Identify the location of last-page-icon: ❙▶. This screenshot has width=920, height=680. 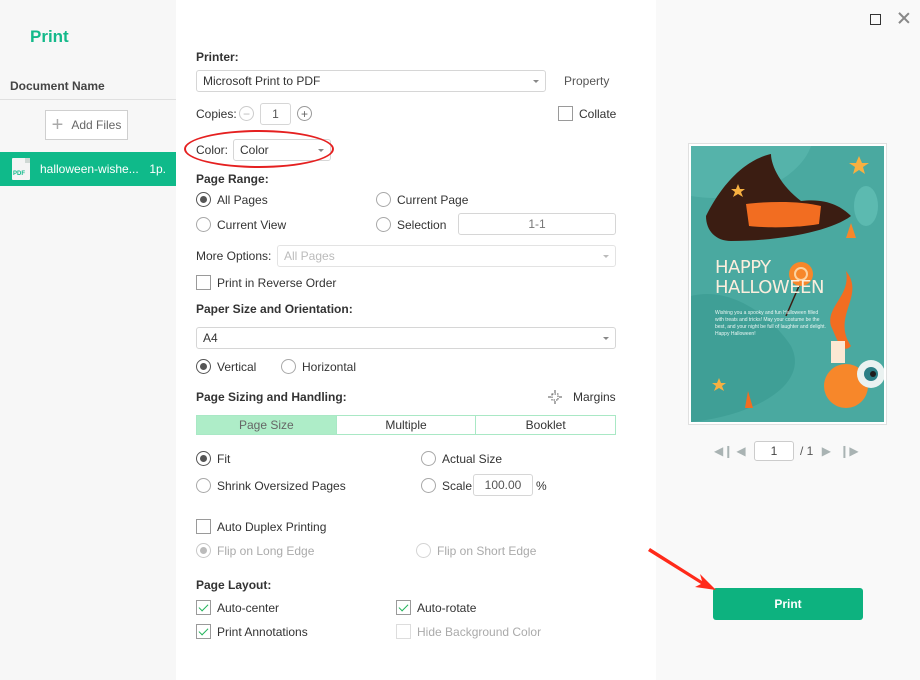
(848, 451).